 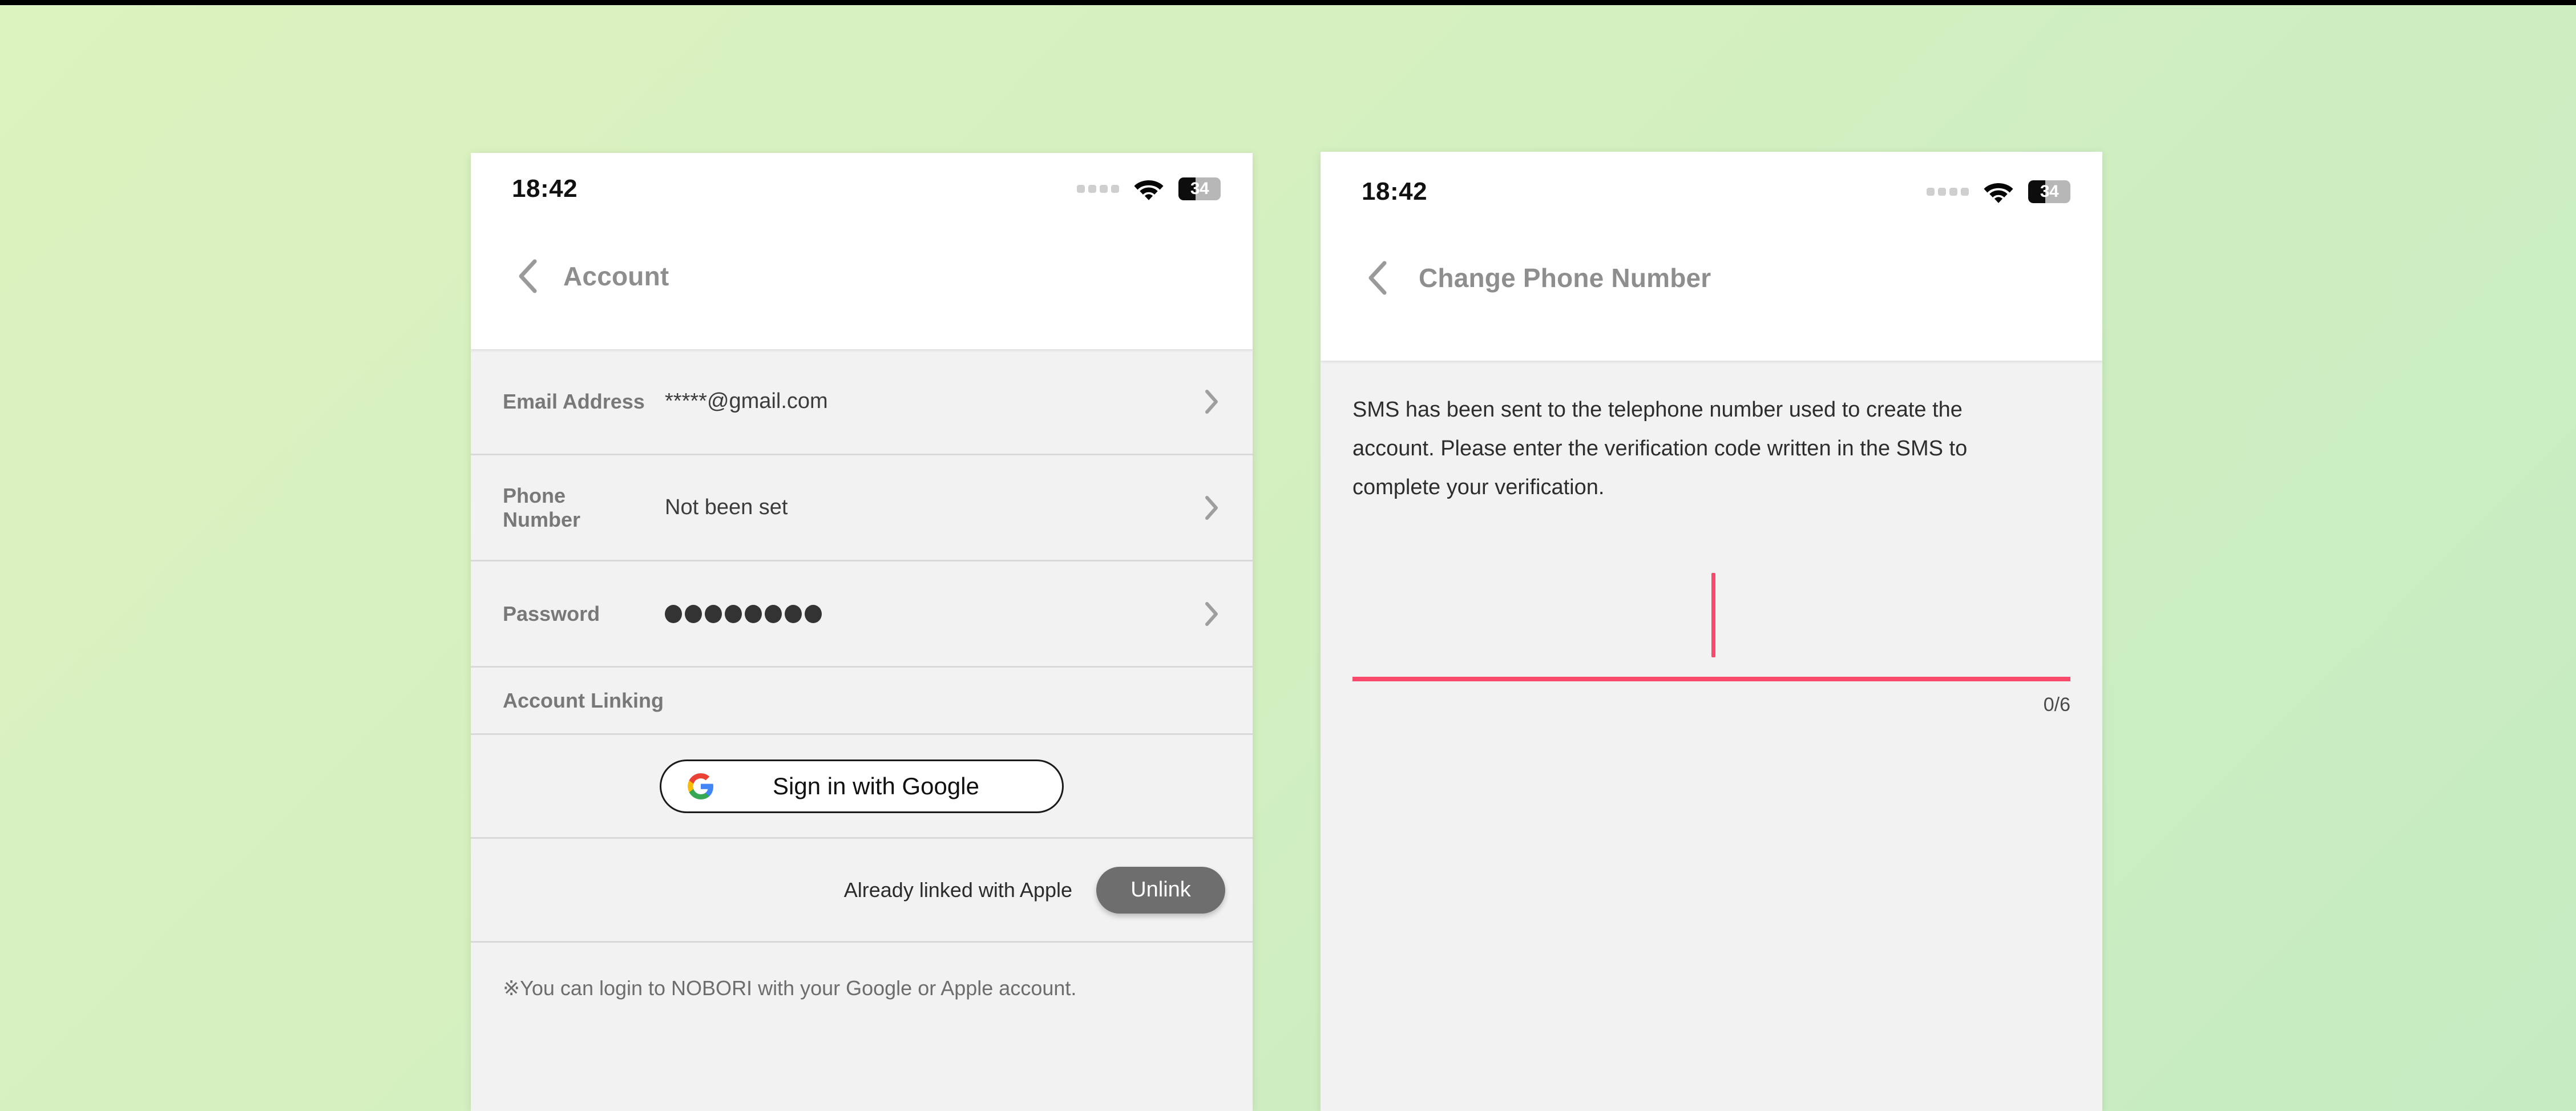 What do you see at coordinates (1711, 278) in the screenshot?
I see `nav-bar-right: Change Phone Number` at bounding box center [1711, 278].